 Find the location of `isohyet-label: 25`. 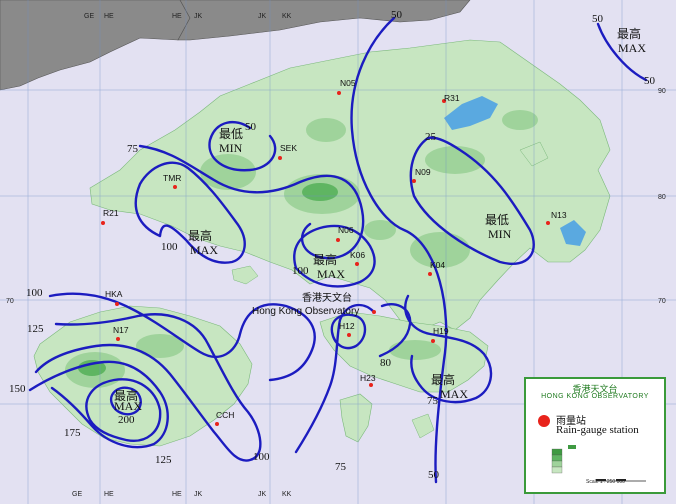

isohyet-label: 25 is located at coordinates (431, 137).